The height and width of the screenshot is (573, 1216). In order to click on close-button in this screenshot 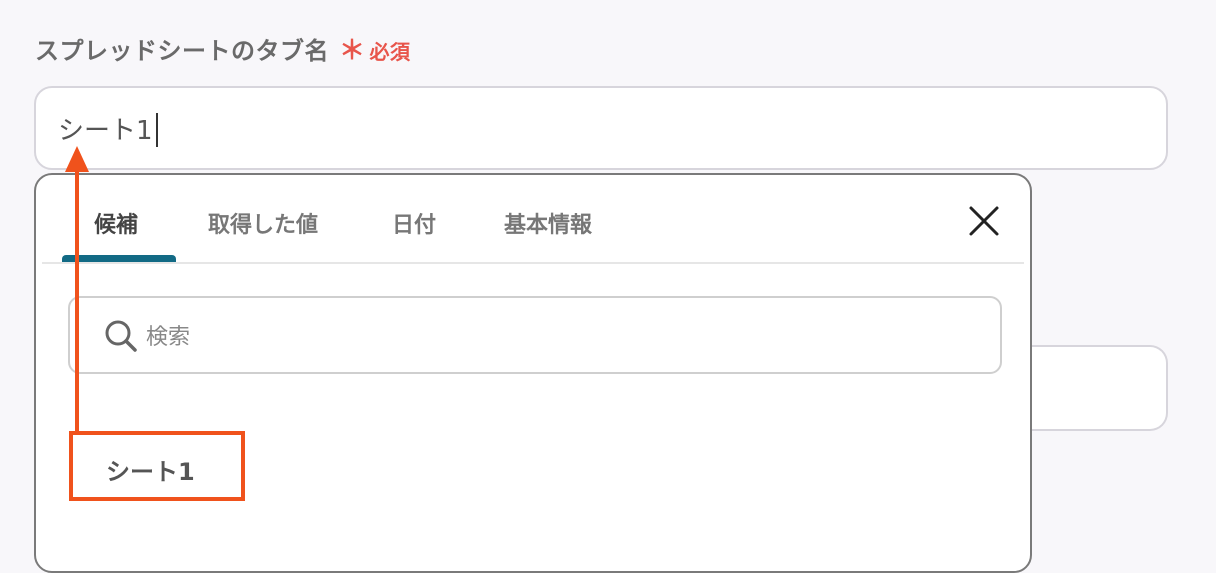, I will do `click(984, 221)`.